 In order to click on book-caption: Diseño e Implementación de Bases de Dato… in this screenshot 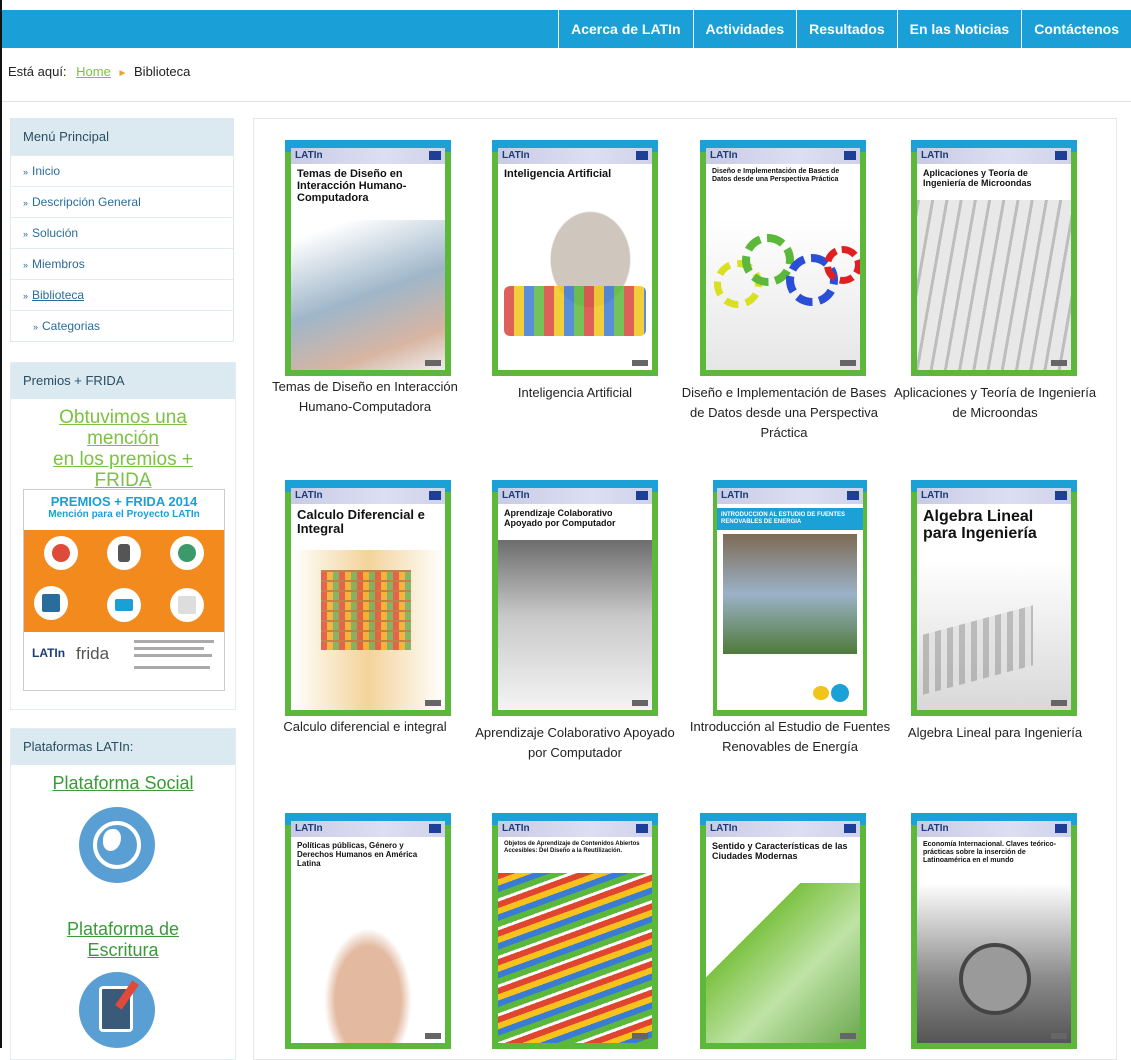, I will do `click(784, 413)`.